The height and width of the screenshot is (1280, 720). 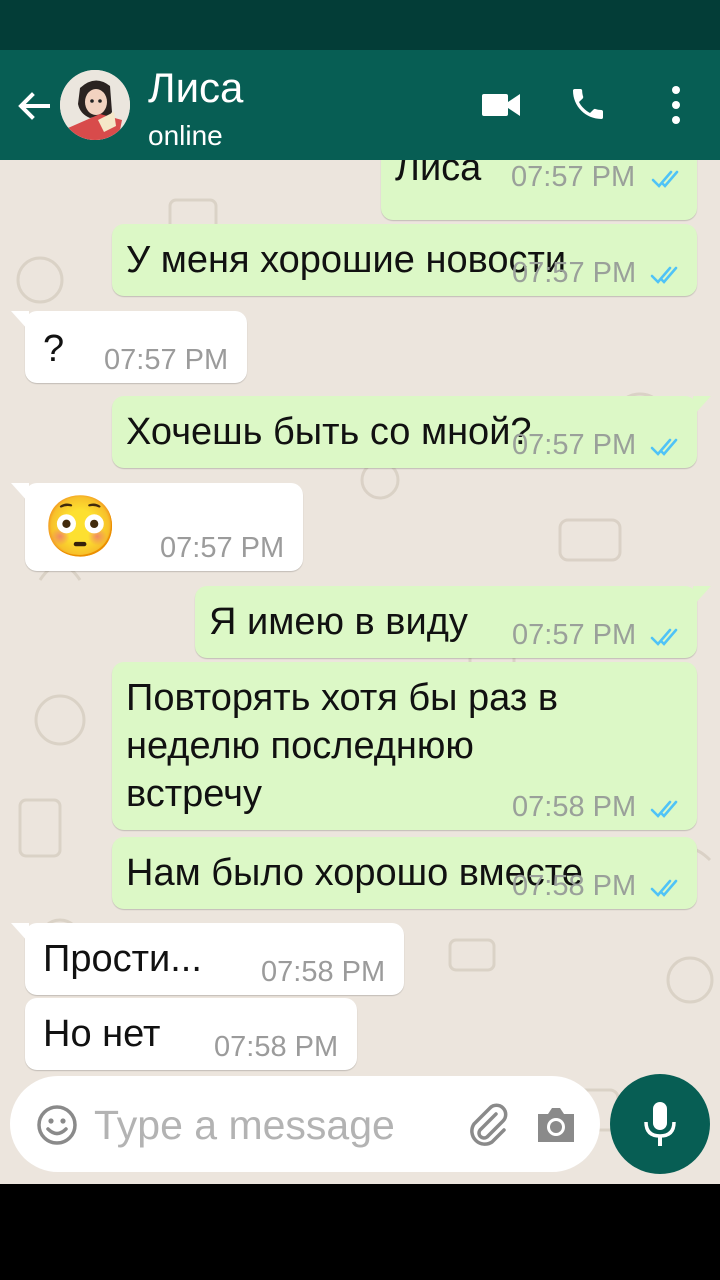 I want to click on message-text: Лиса, so click(x=438, y=174).